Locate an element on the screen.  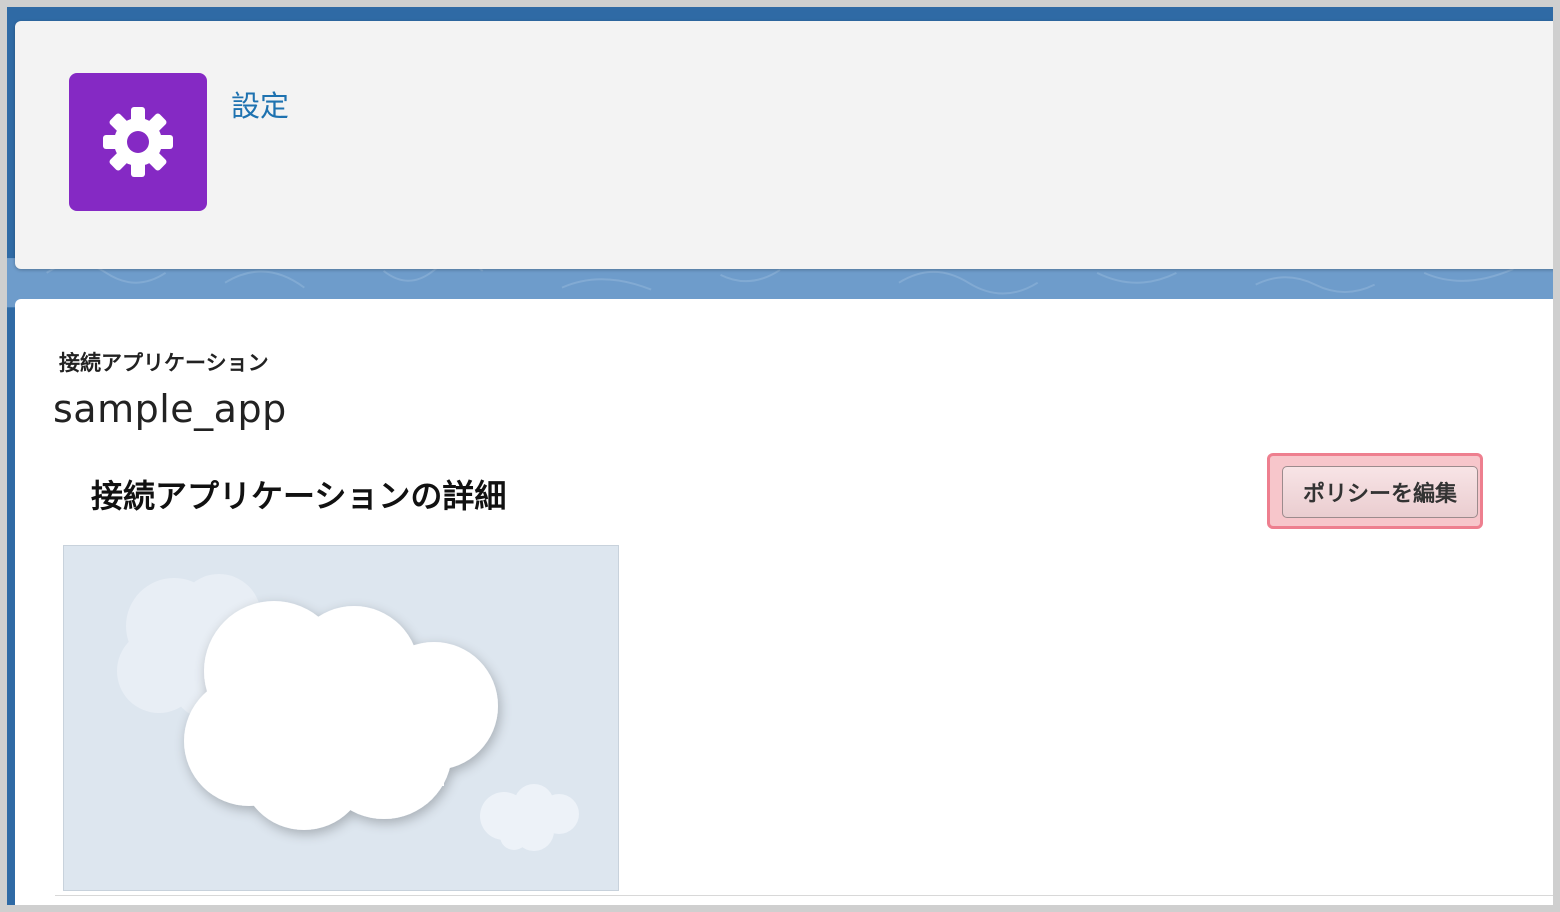
setup-link: 設定 is located at coordinates (260, 104).